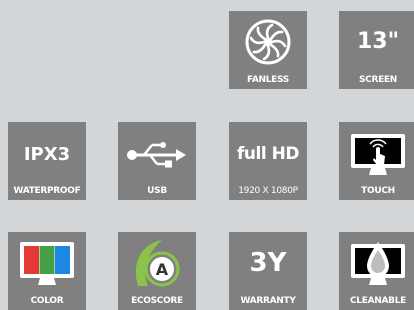  What do you see at coordinates (376, 155) in the screenshot?
I see `touch-screen-icon` at bounding box center [376, 155].